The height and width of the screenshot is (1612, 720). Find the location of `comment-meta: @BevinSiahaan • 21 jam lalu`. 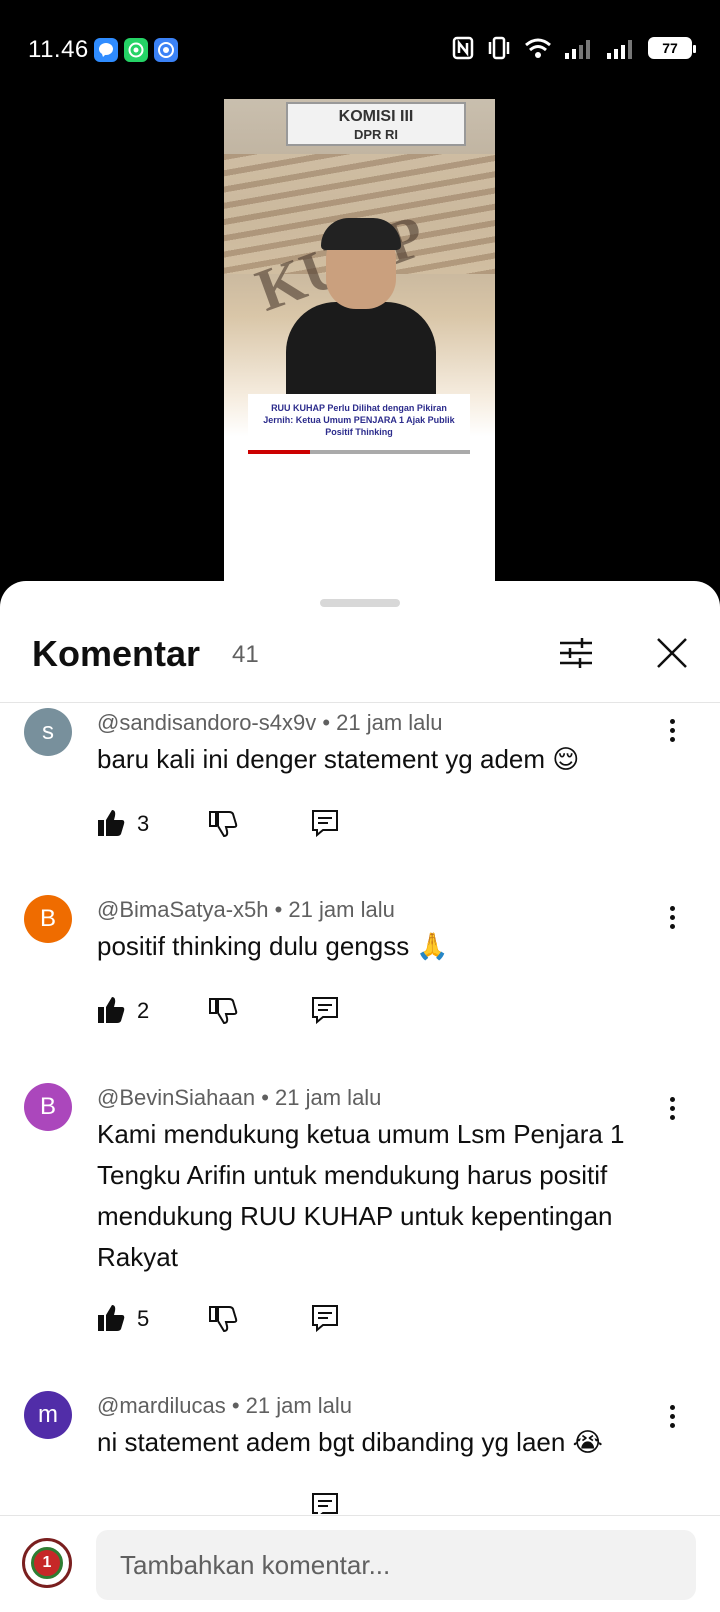

comment-meta: @BevinSiahaan • 21 jam lalu is located at coordinates (239, 1098).